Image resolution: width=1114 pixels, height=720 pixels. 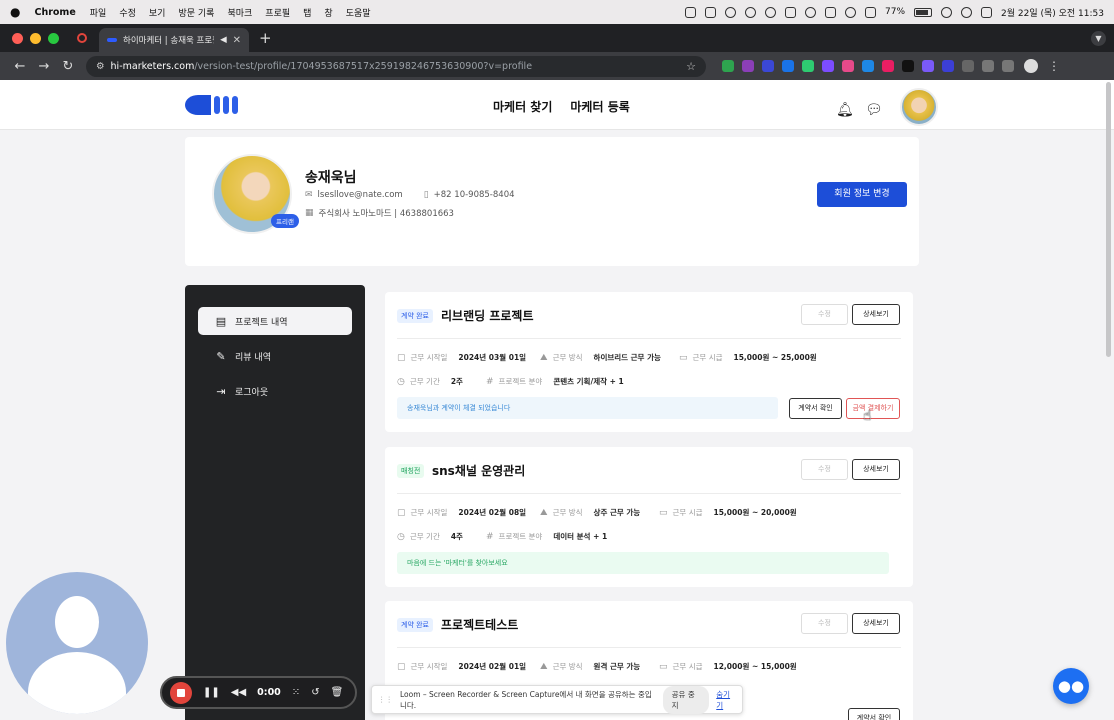 I want to click on apple-icon: ●, so click(x=15, y=12).